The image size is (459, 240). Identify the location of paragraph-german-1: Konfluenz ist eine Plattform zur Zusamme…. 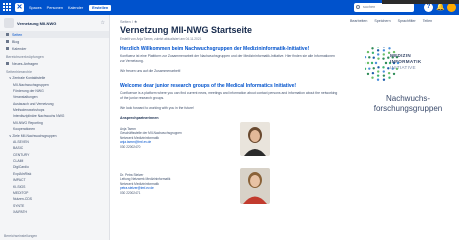
(227, 58).